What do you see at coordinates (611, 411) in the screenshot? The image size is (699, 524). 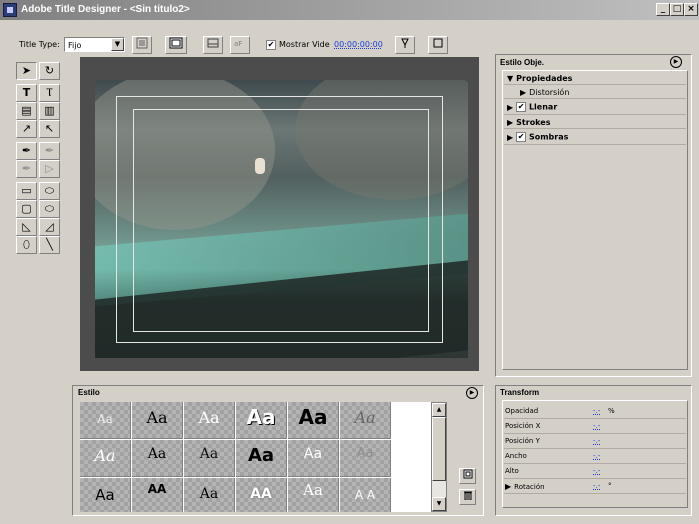 I see `opacity-unit: %` at bounding box center [611, 411].